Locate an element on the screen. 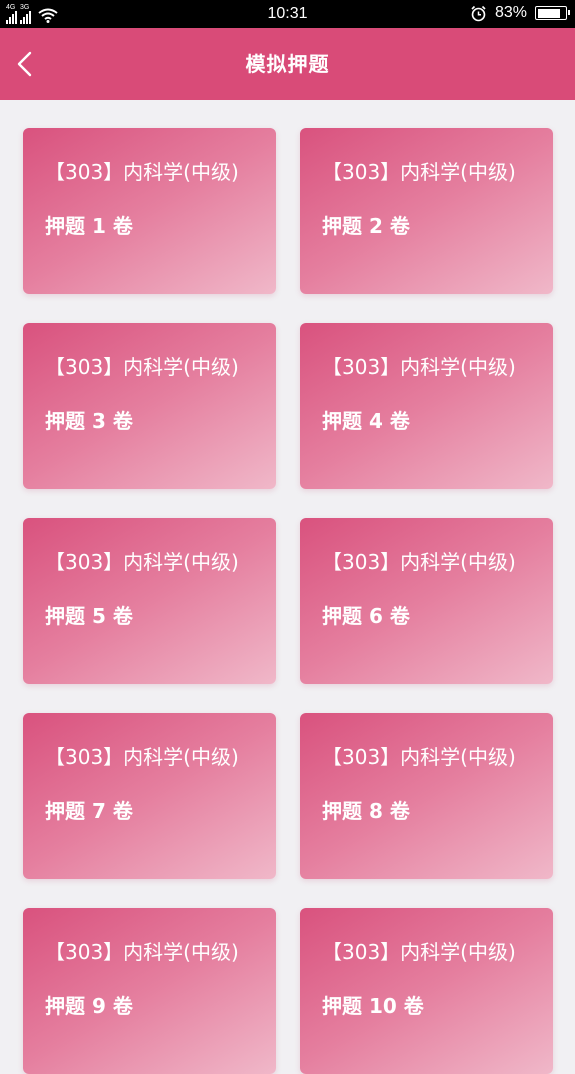 The width and height of the screenshot is (575, 1074). status-right: 83% is located at coordinates (520, 13).